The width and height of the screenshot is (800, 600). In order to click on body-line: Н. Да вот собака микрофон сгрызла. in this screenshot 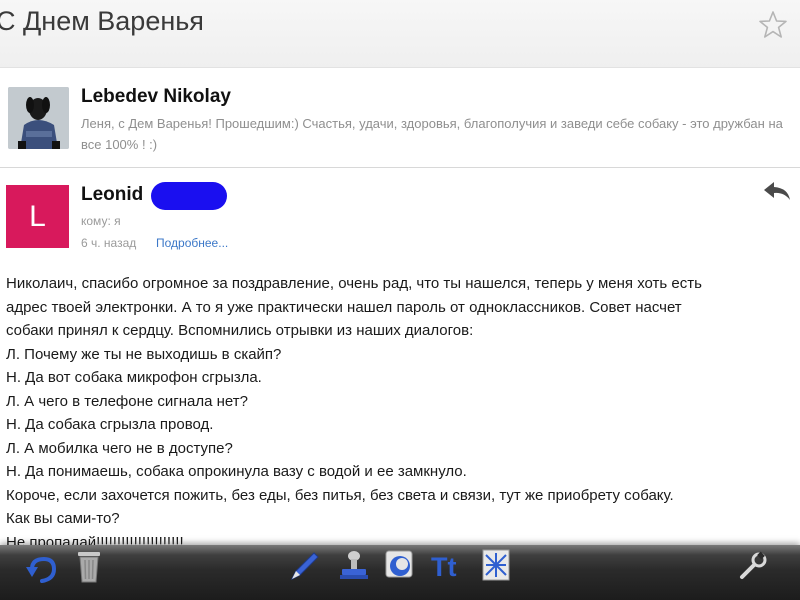, I will do `click(134, 377)`.